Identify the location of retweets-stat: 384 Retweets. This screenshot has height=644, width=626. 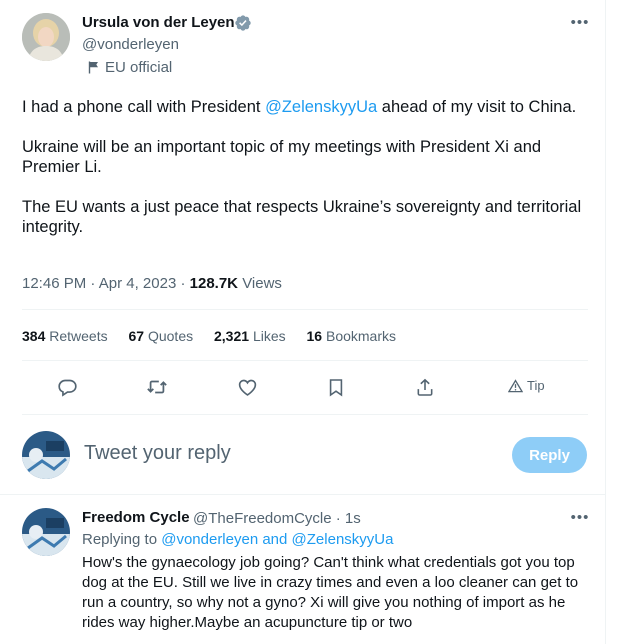
(65, 336).